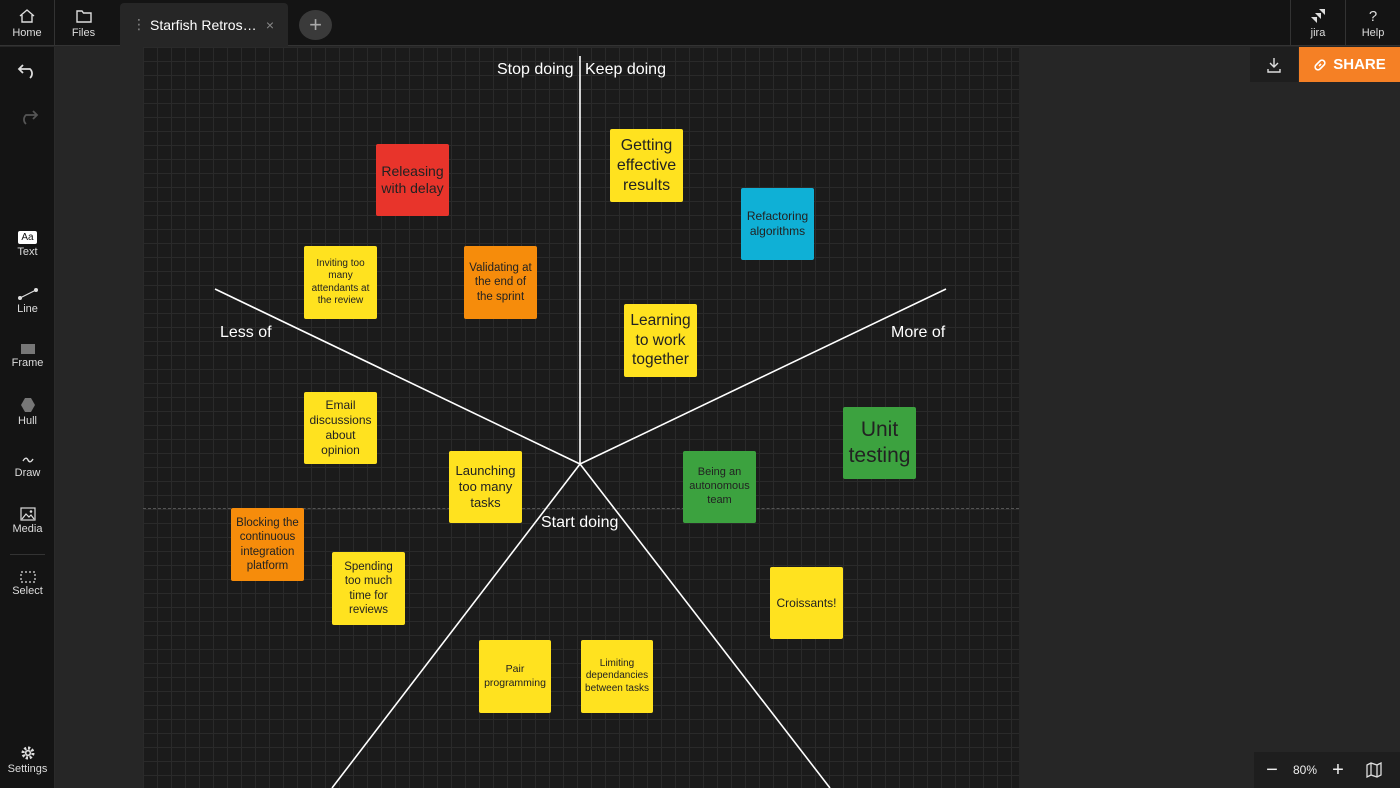 This screenshot has height=788, width=1400. I want to click on label-more-of: More of, so click(918, 333).